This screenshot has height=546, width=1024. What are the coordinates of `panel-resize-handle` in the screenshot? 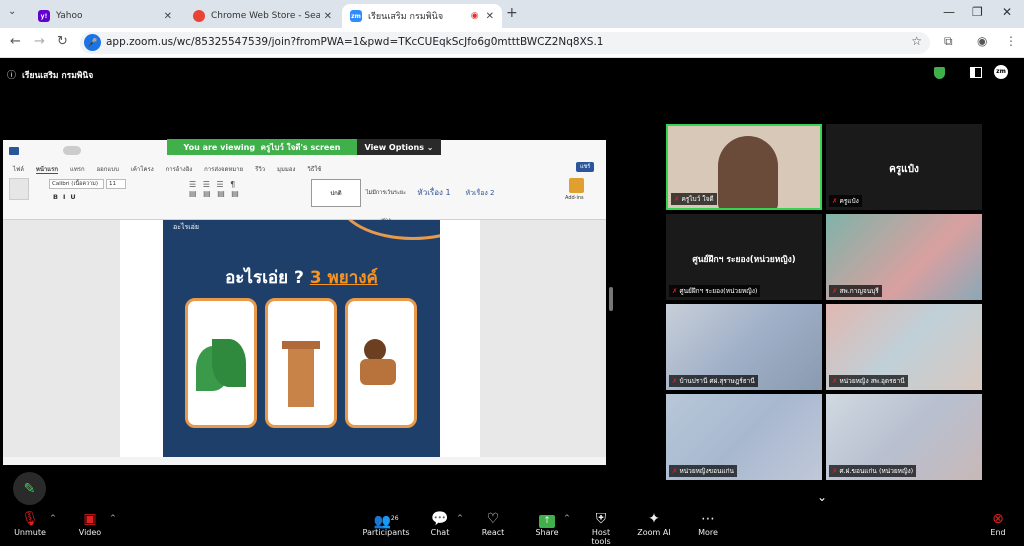 It's located at (611, 299).